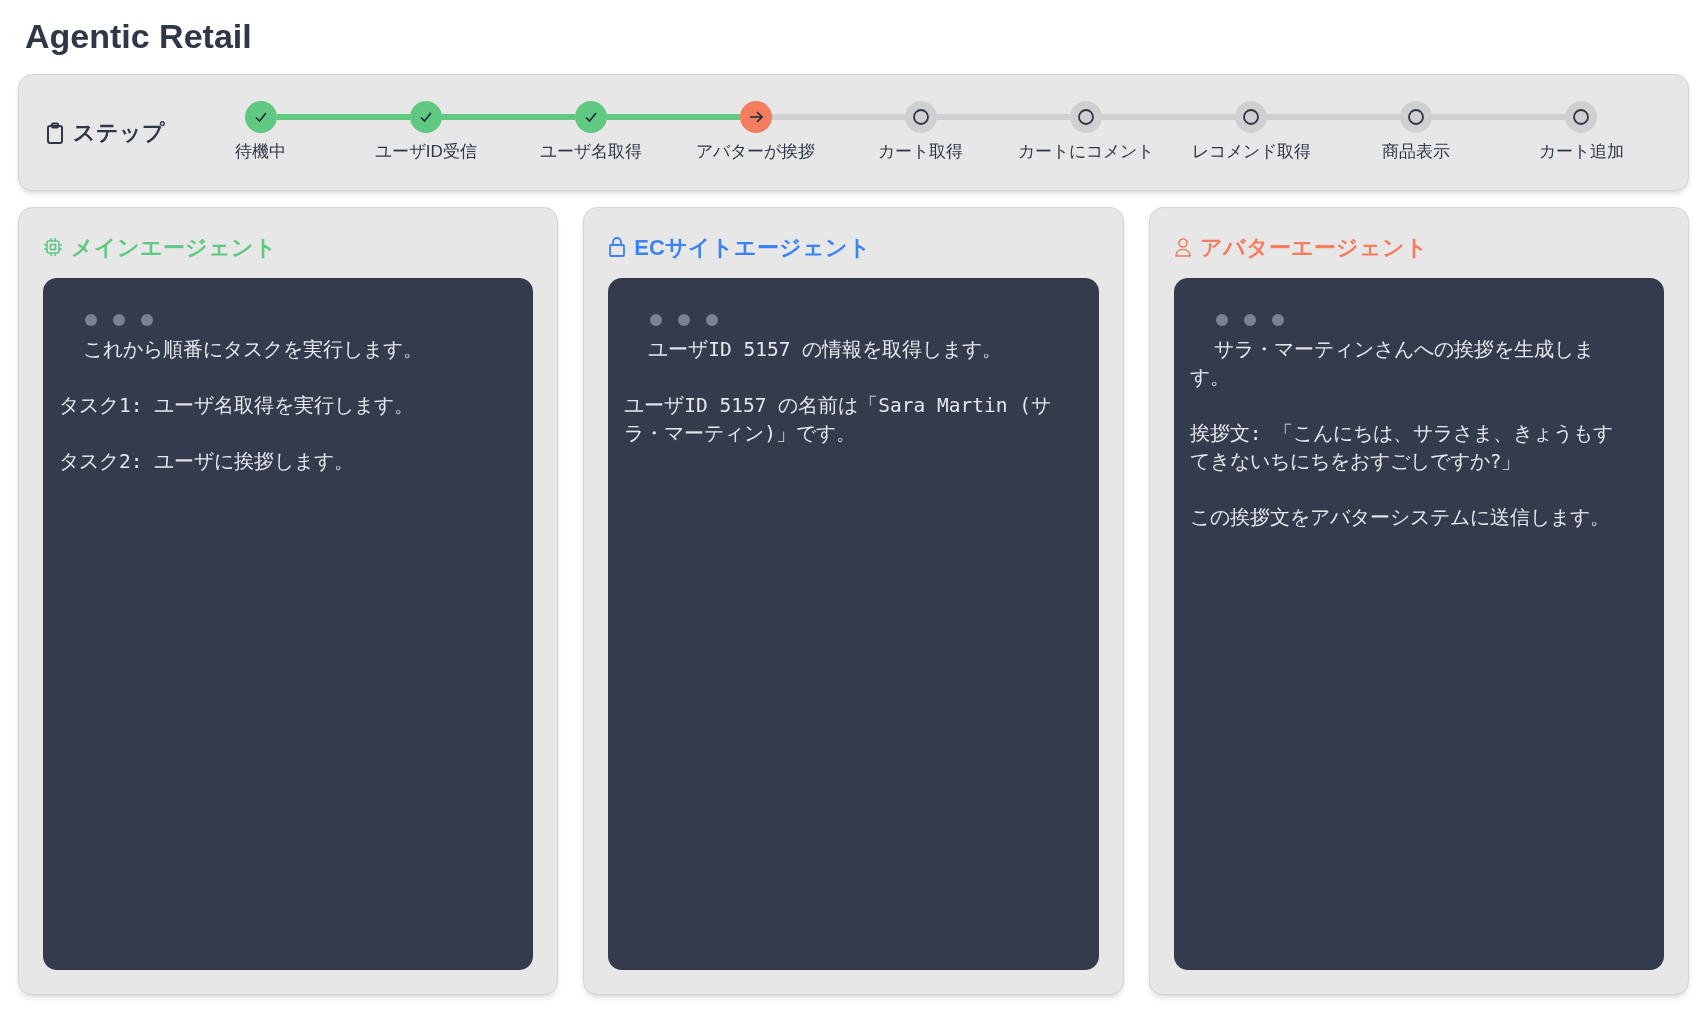 The height and width of the screenshot is (1013, 1707). Describe the element at coordinates (138, 36) in the screenshot. I see `app-title: Agentic Retail` at that location.